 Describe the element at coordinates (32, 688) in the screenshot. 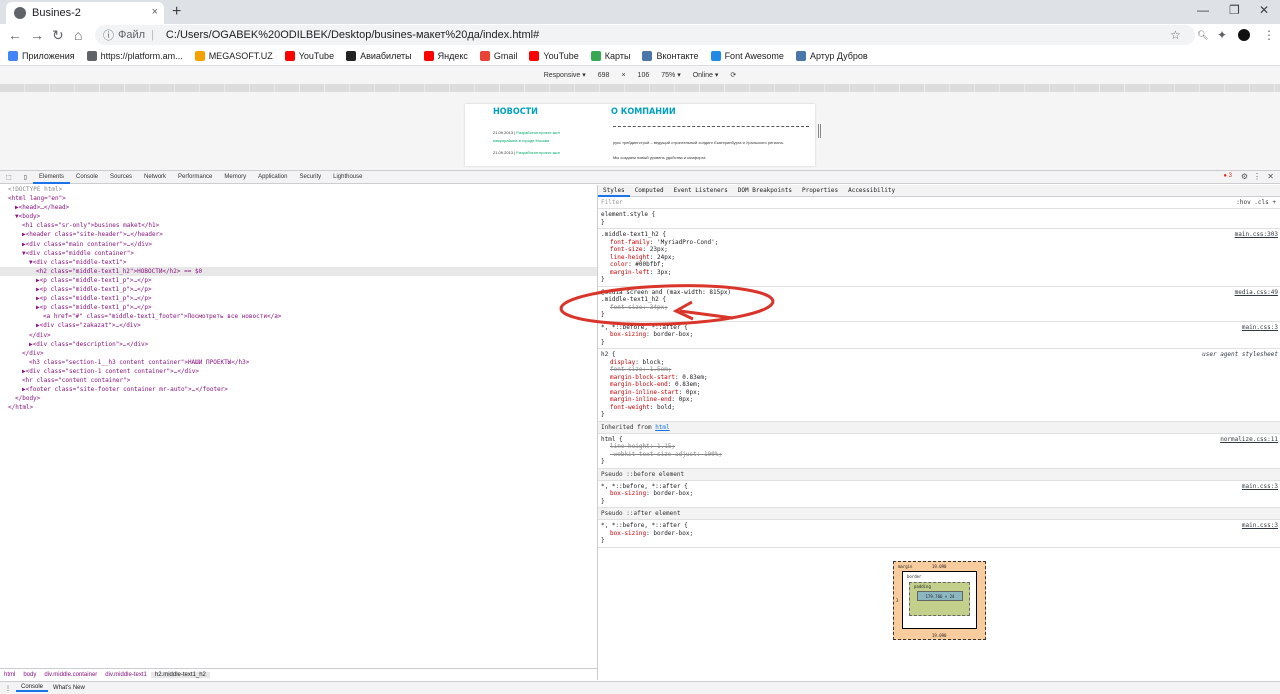

I see `drawer-tab: Console` at that location.